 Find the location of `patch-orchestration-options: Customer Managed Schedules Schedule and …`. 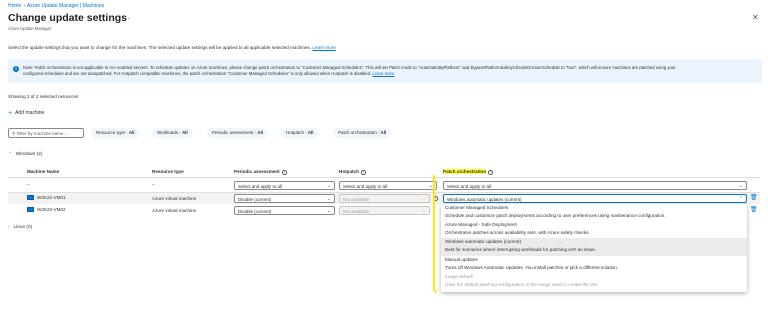

patch-orchestration-options: Customer Managed Schedules Schedule and … is located at coordinates (594, 248).